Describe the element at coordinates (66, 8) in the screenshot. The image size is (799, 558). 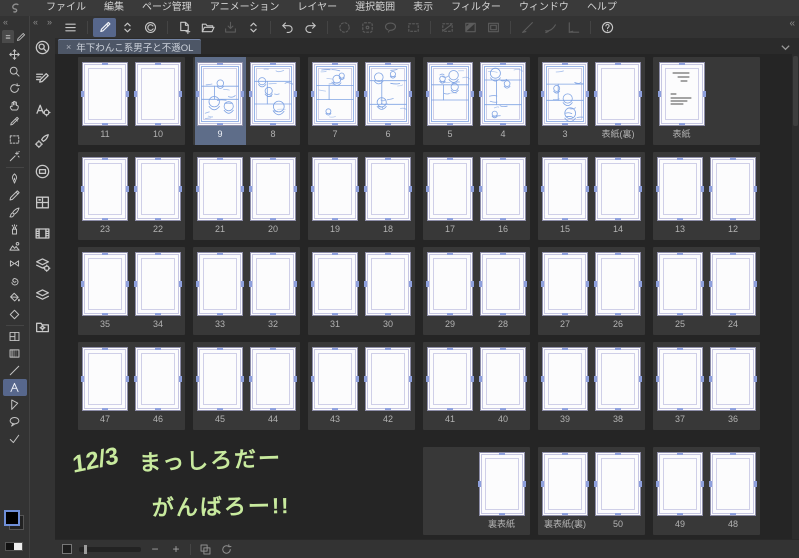
I see `menu-item-0: ファイル` at that location.